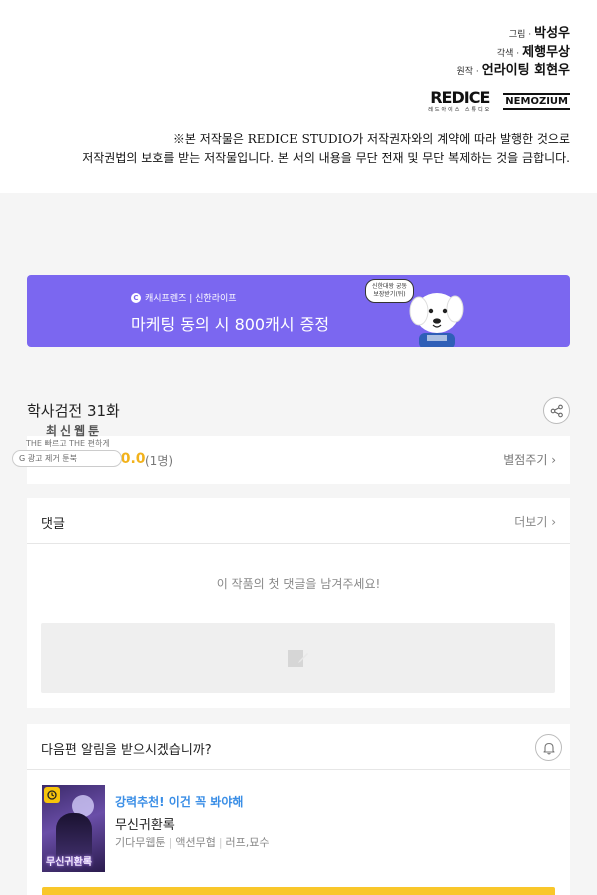  I want to click on write-comment-icon, so click(298, 658).